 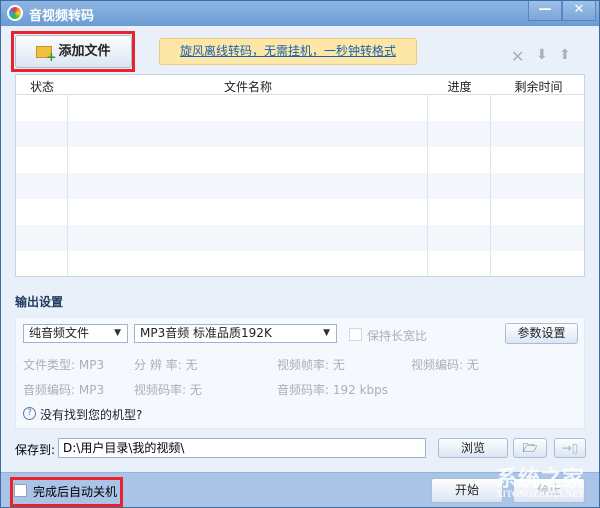 What do you see at coordinates (42, 86) in the screenshot?
I see `col-status: 状态` at bounding box center [42, 86].